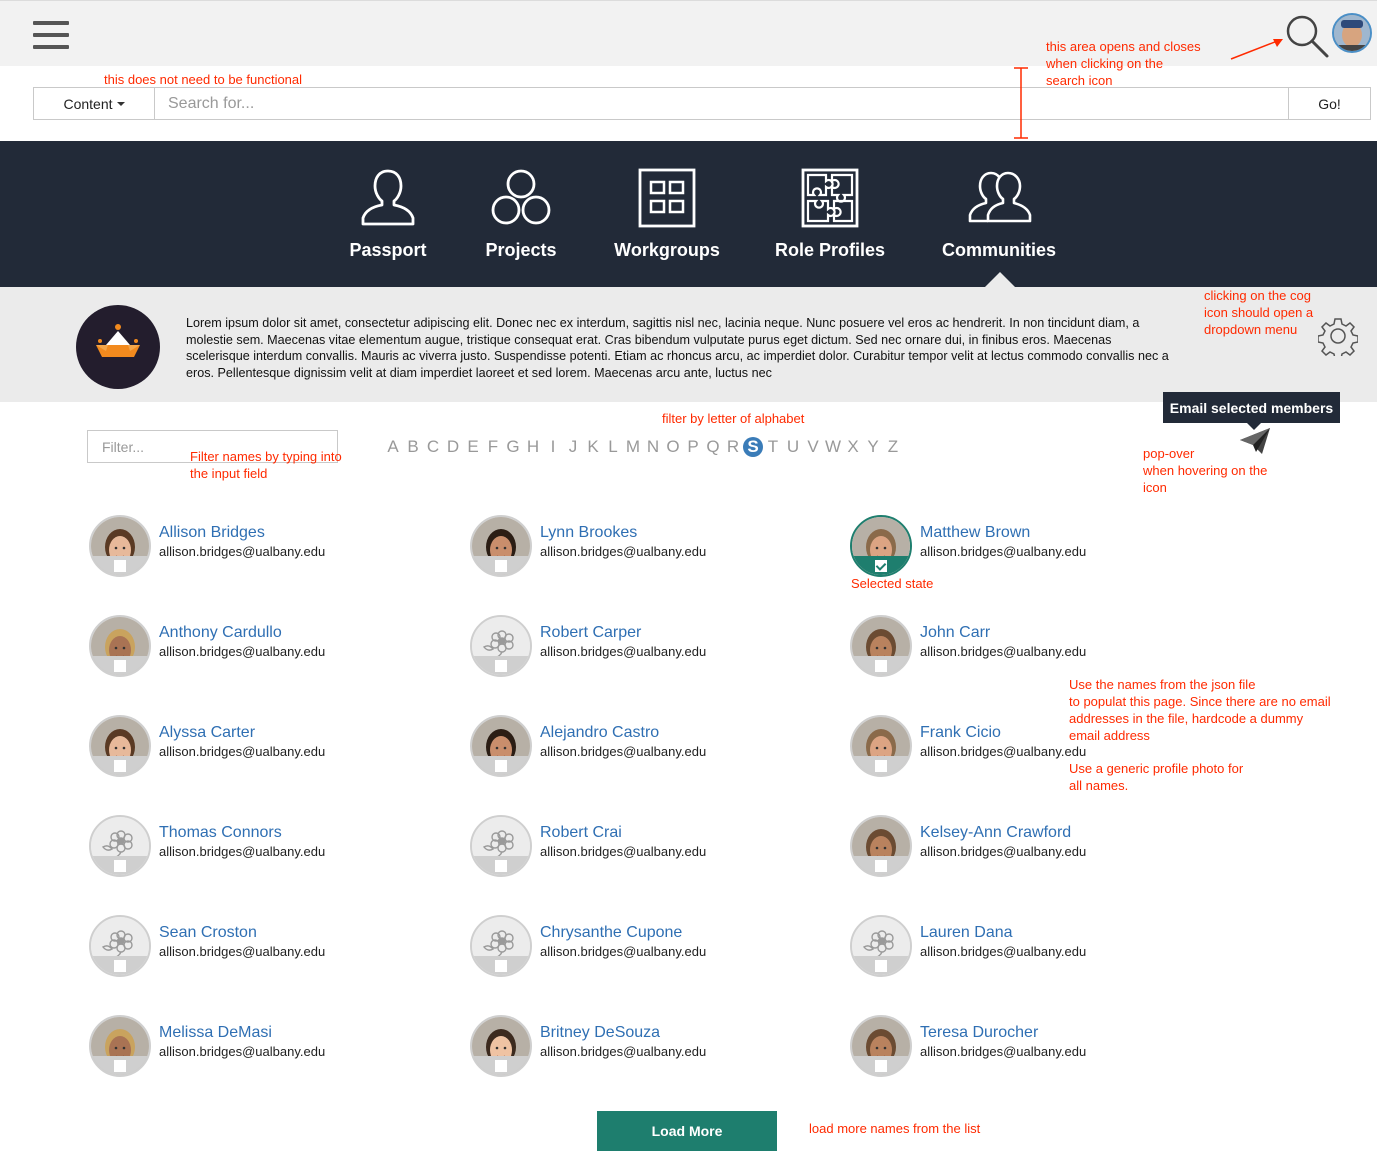 This screenshot has height=1156, width=1377. What do you see at coordinates (966, 933) in the screenshot?
I see `member-name: Lauren Dana` at bounding box center [966, 933].